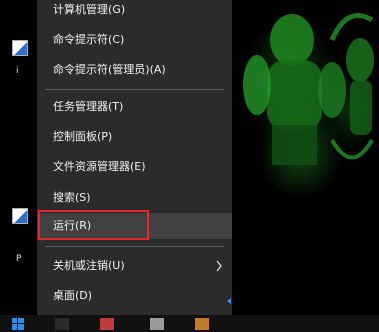  I want to click on menu-item-label: 计算机管理(G), so click(89, 9).